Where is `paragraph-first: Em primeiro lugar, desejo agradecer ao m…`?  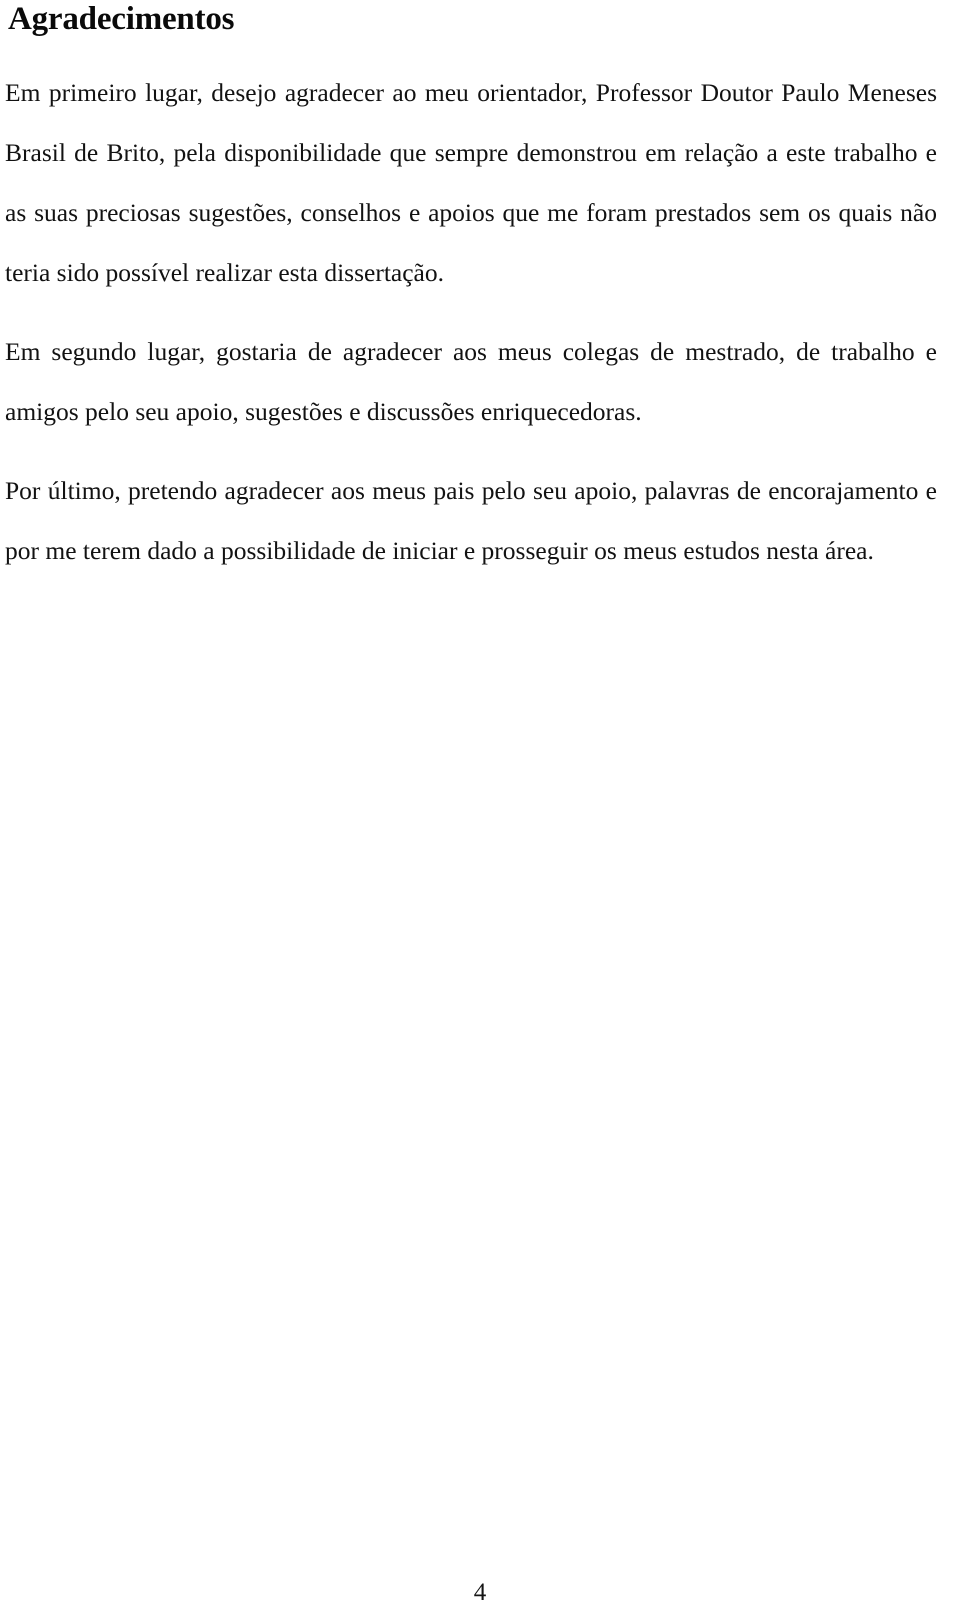 paragraph-first: Em primeiro lugar, desejo agradecer ao m… is located at coordinates (471, 182).